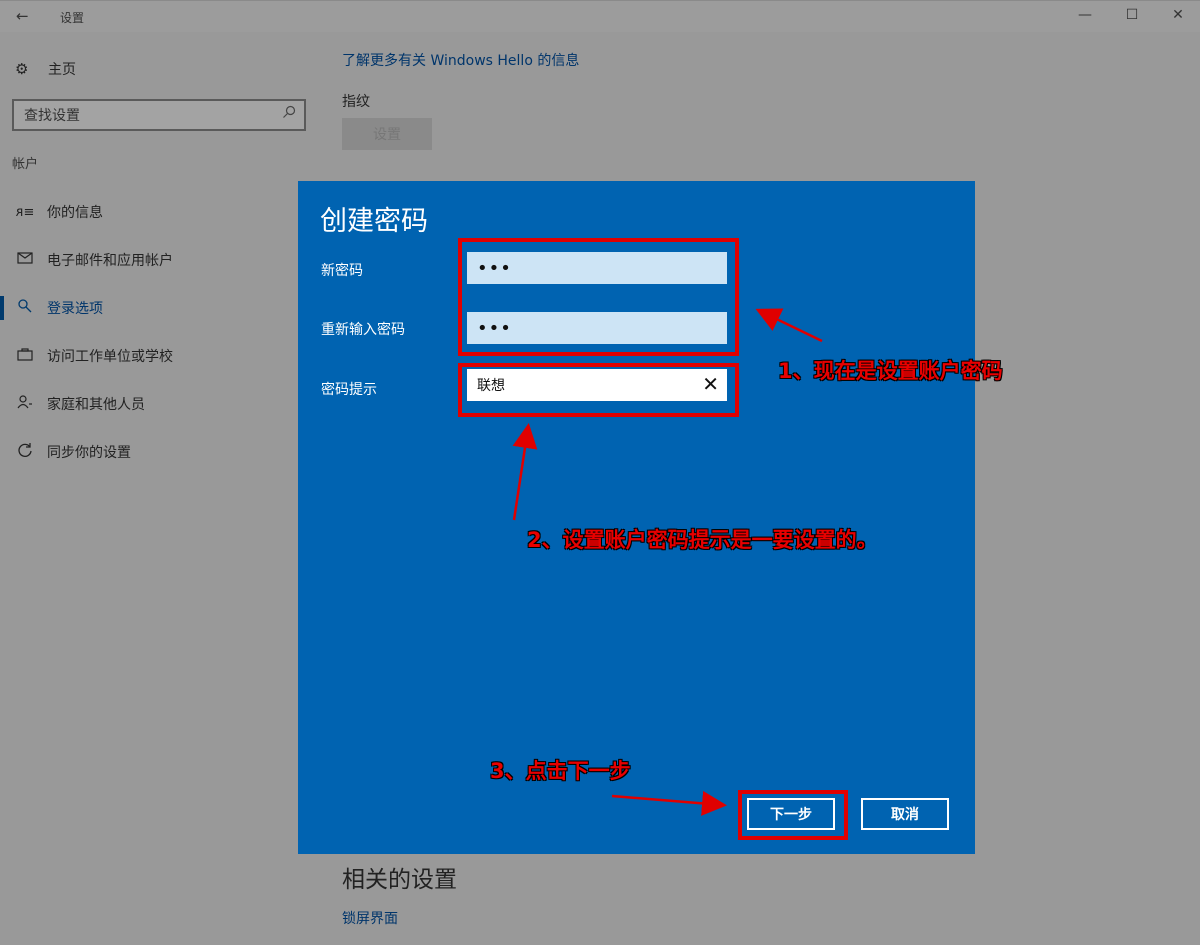  I want to click on annotation-note-1: 1、现在是设置账户密码, so click(890, 371).